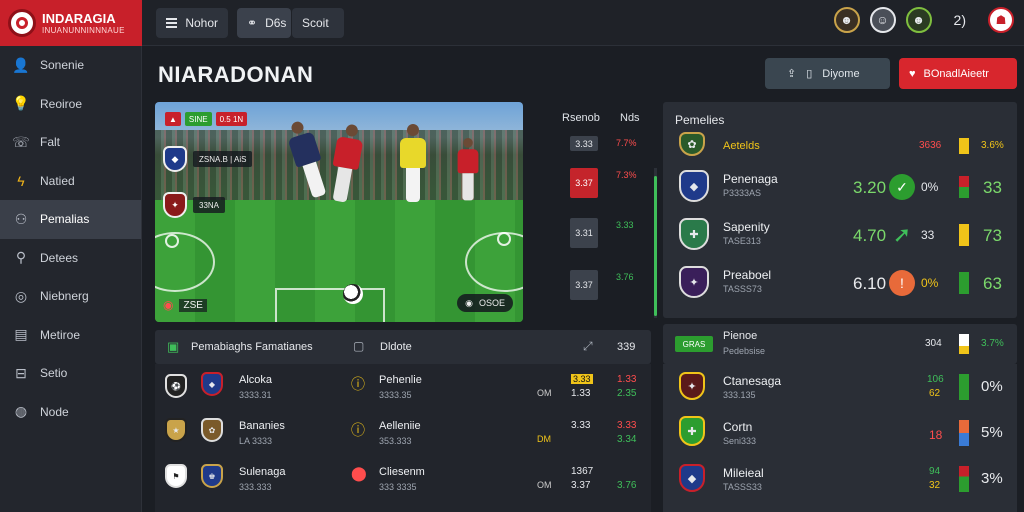  I want to click on home-team: Sulenaga, so click(262, 472).